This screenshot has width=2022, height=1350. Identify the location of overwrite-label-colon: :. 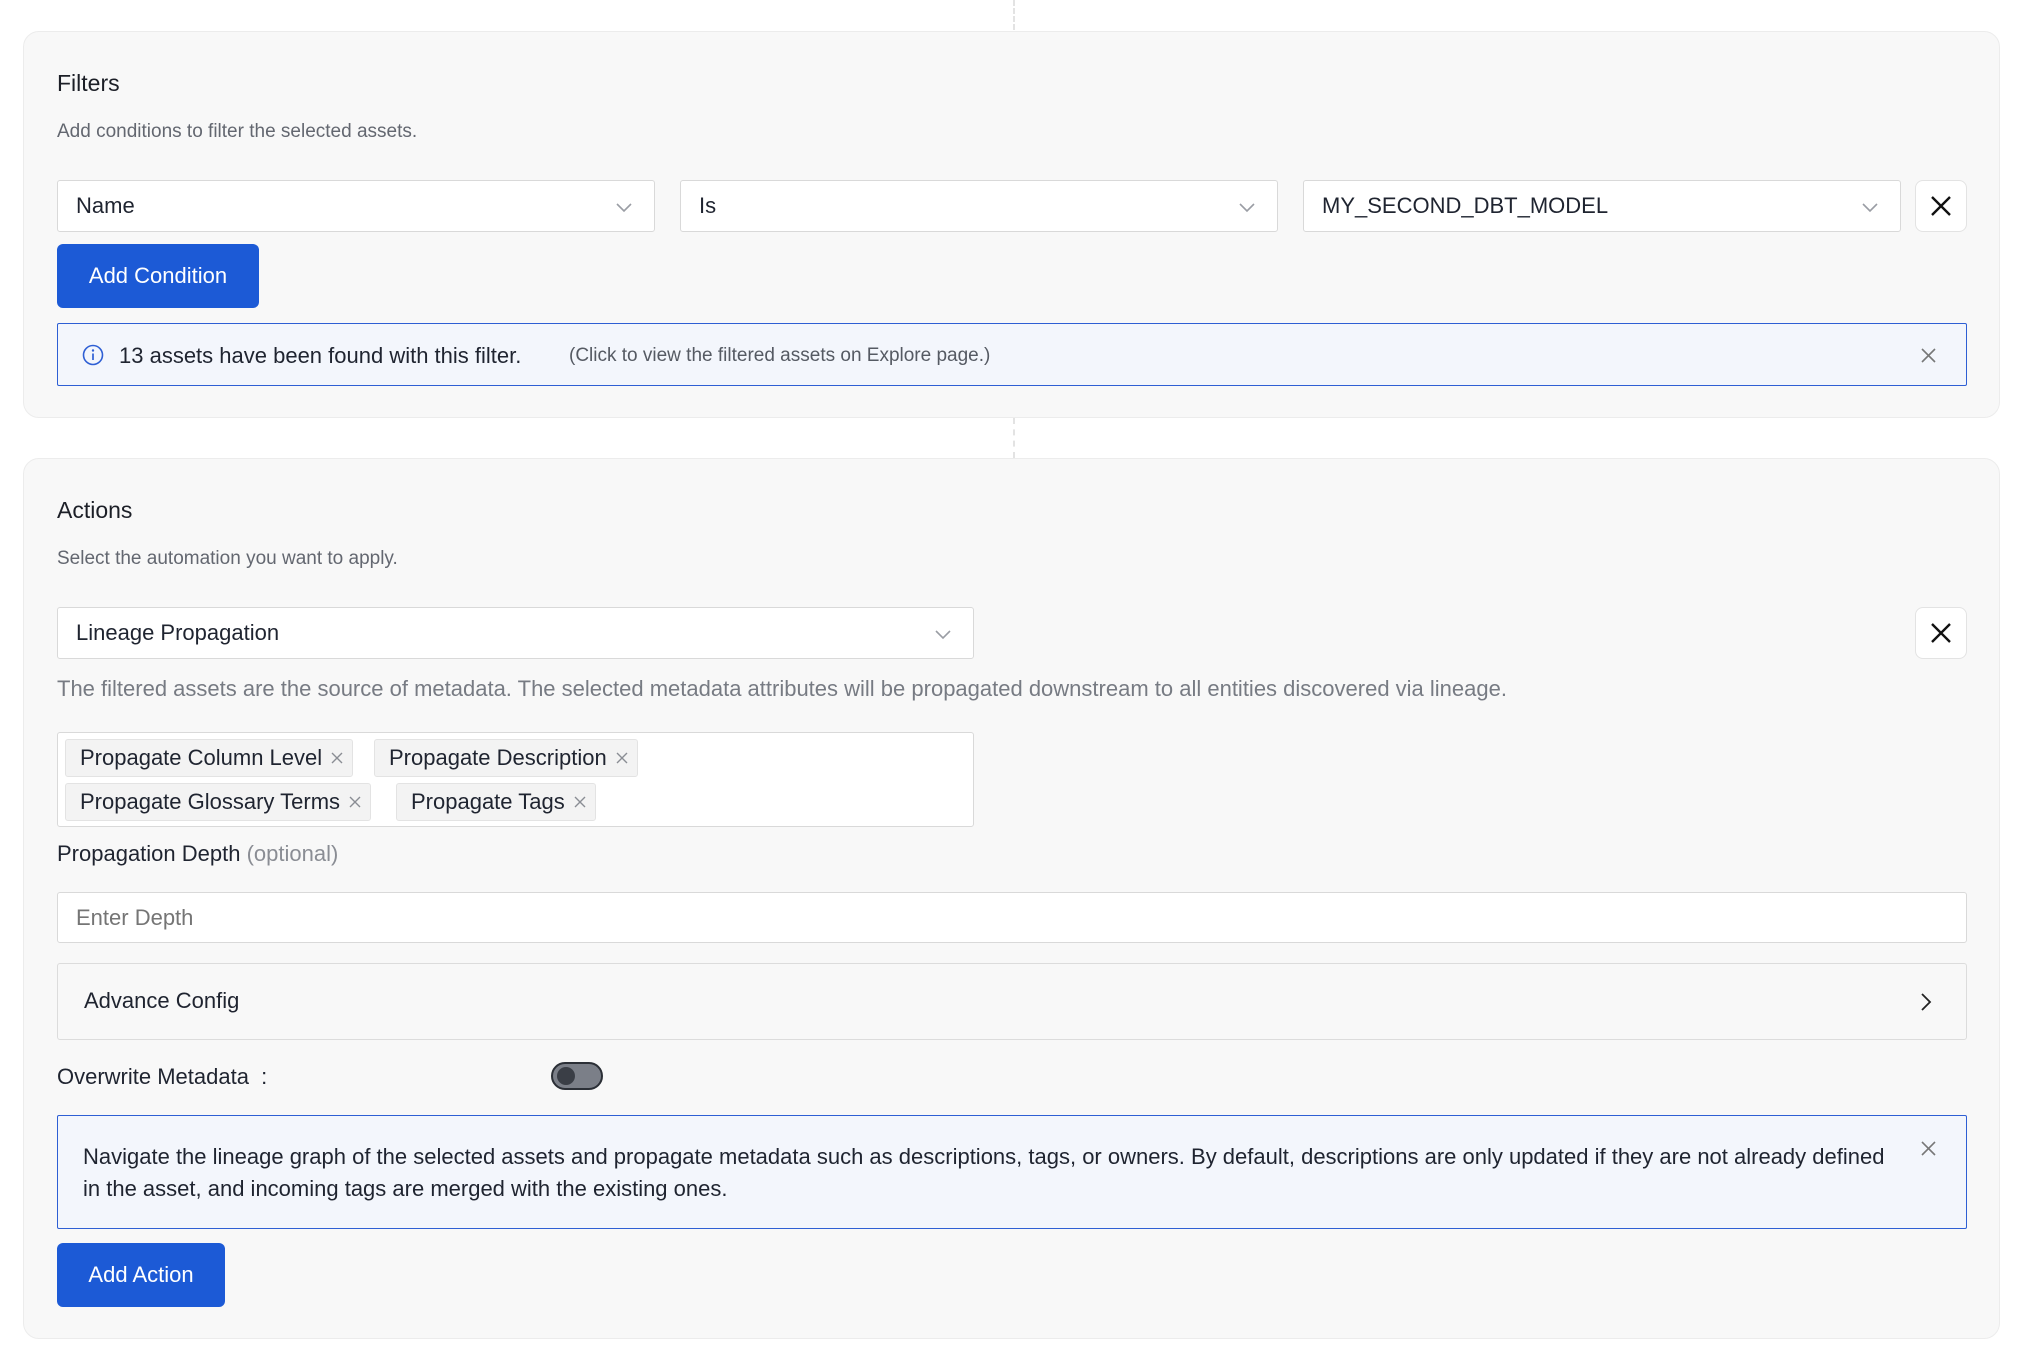
(264, 1076).